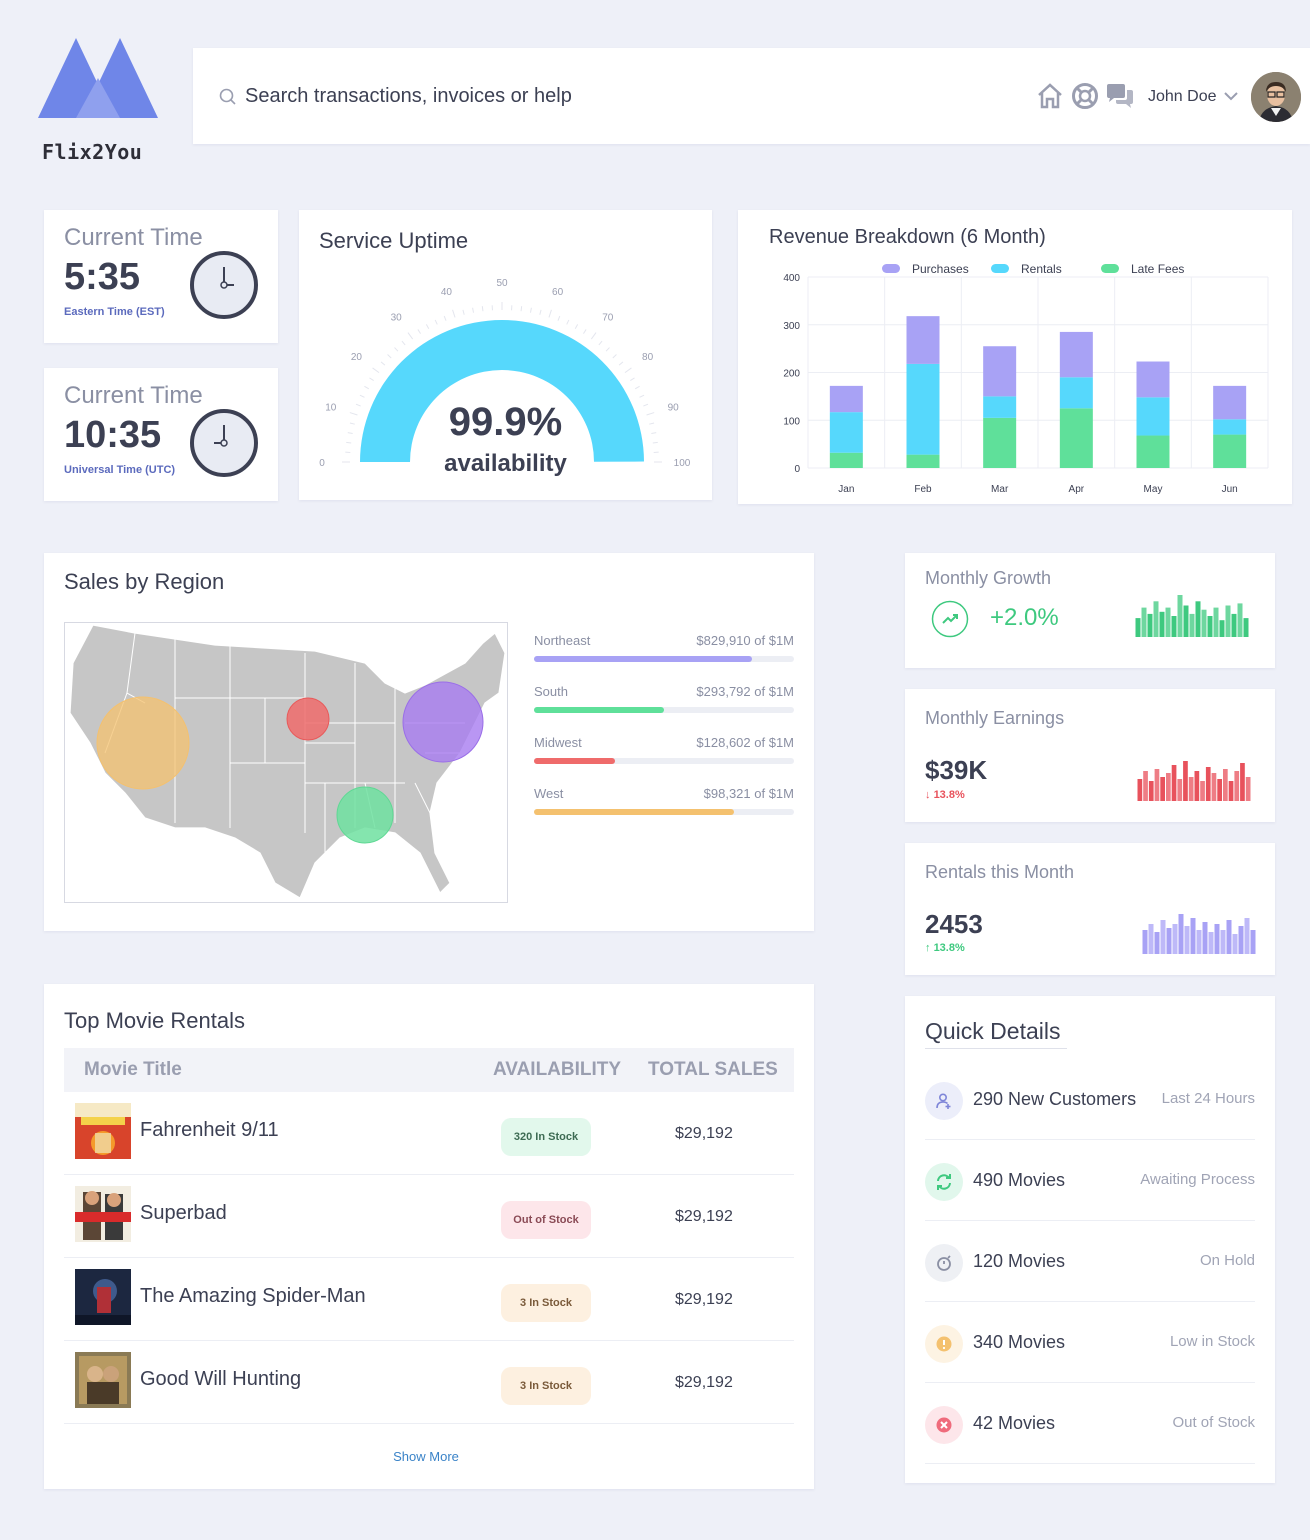 This screenshot has height=1540, width=1310. What do you see at coordinates (365, 815) in the screenshot?
I see `region-bubble-south` at bounding box center [365, 815].